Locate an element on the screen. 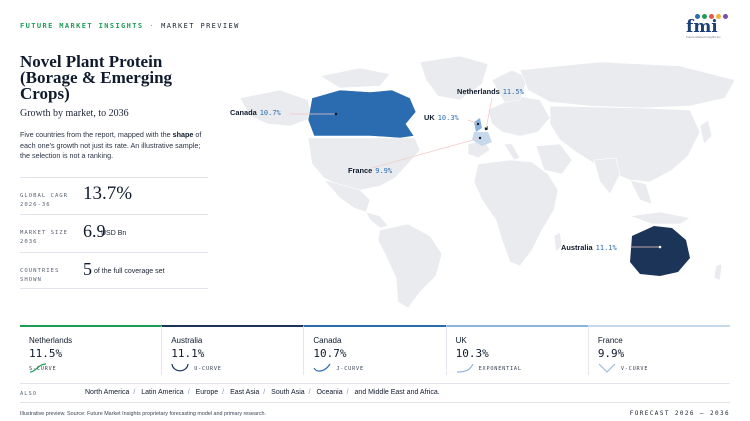 The height and width of the screenshot is (421, 750). region-link: Latin America is located at coordinates (162, 392).